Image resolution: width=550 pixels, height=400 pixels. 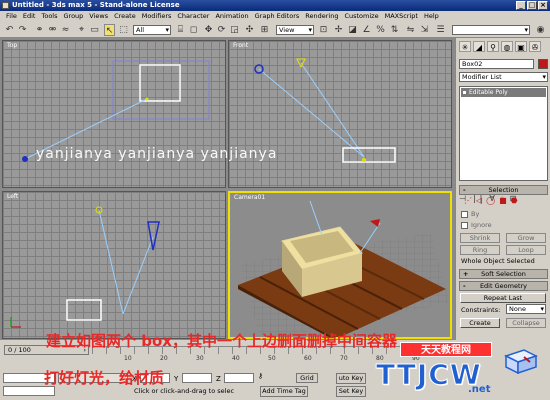 What do you see at coordinates (123, 30) in the screenshot?
I see `select-region-icon: ⬚` at bounding box center [123, 30].